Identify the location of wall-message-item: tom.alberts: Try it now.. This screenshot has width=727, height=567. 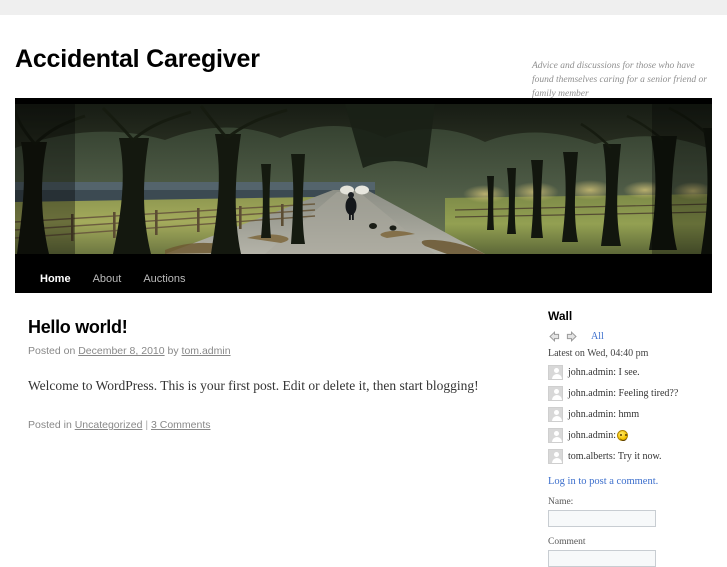
(630, 456).